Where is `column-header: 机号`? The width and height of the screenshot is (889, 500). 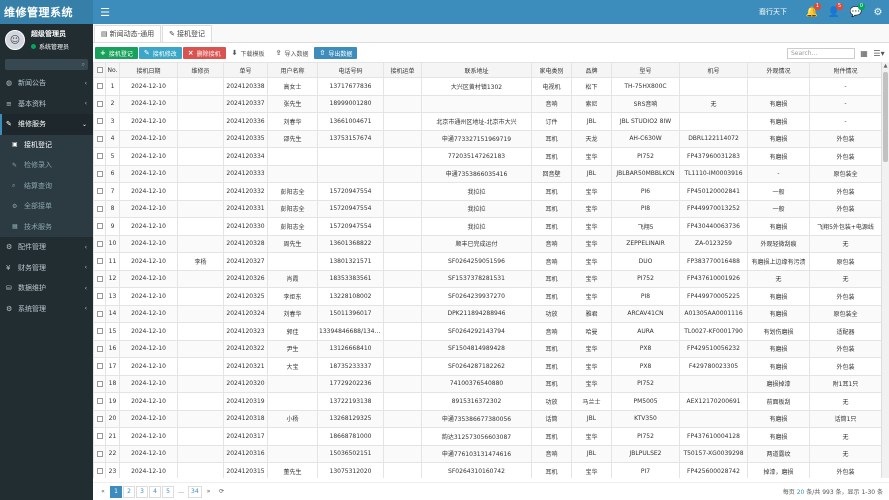
column-header: 机号 is located at coordinates (713, 70).